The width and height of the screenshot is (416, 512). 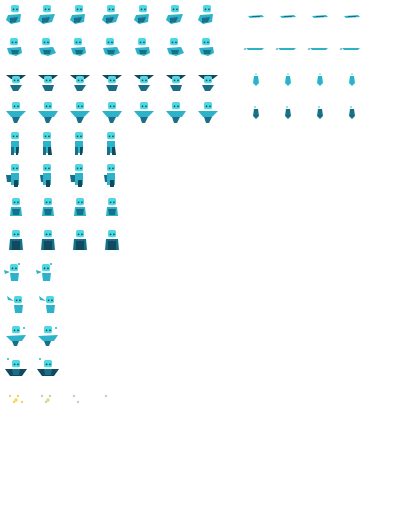 What do you see at coordinates (44, 272) in the screenshot?
I see `sprite-cast-icon` at bounding box center [44, 272].